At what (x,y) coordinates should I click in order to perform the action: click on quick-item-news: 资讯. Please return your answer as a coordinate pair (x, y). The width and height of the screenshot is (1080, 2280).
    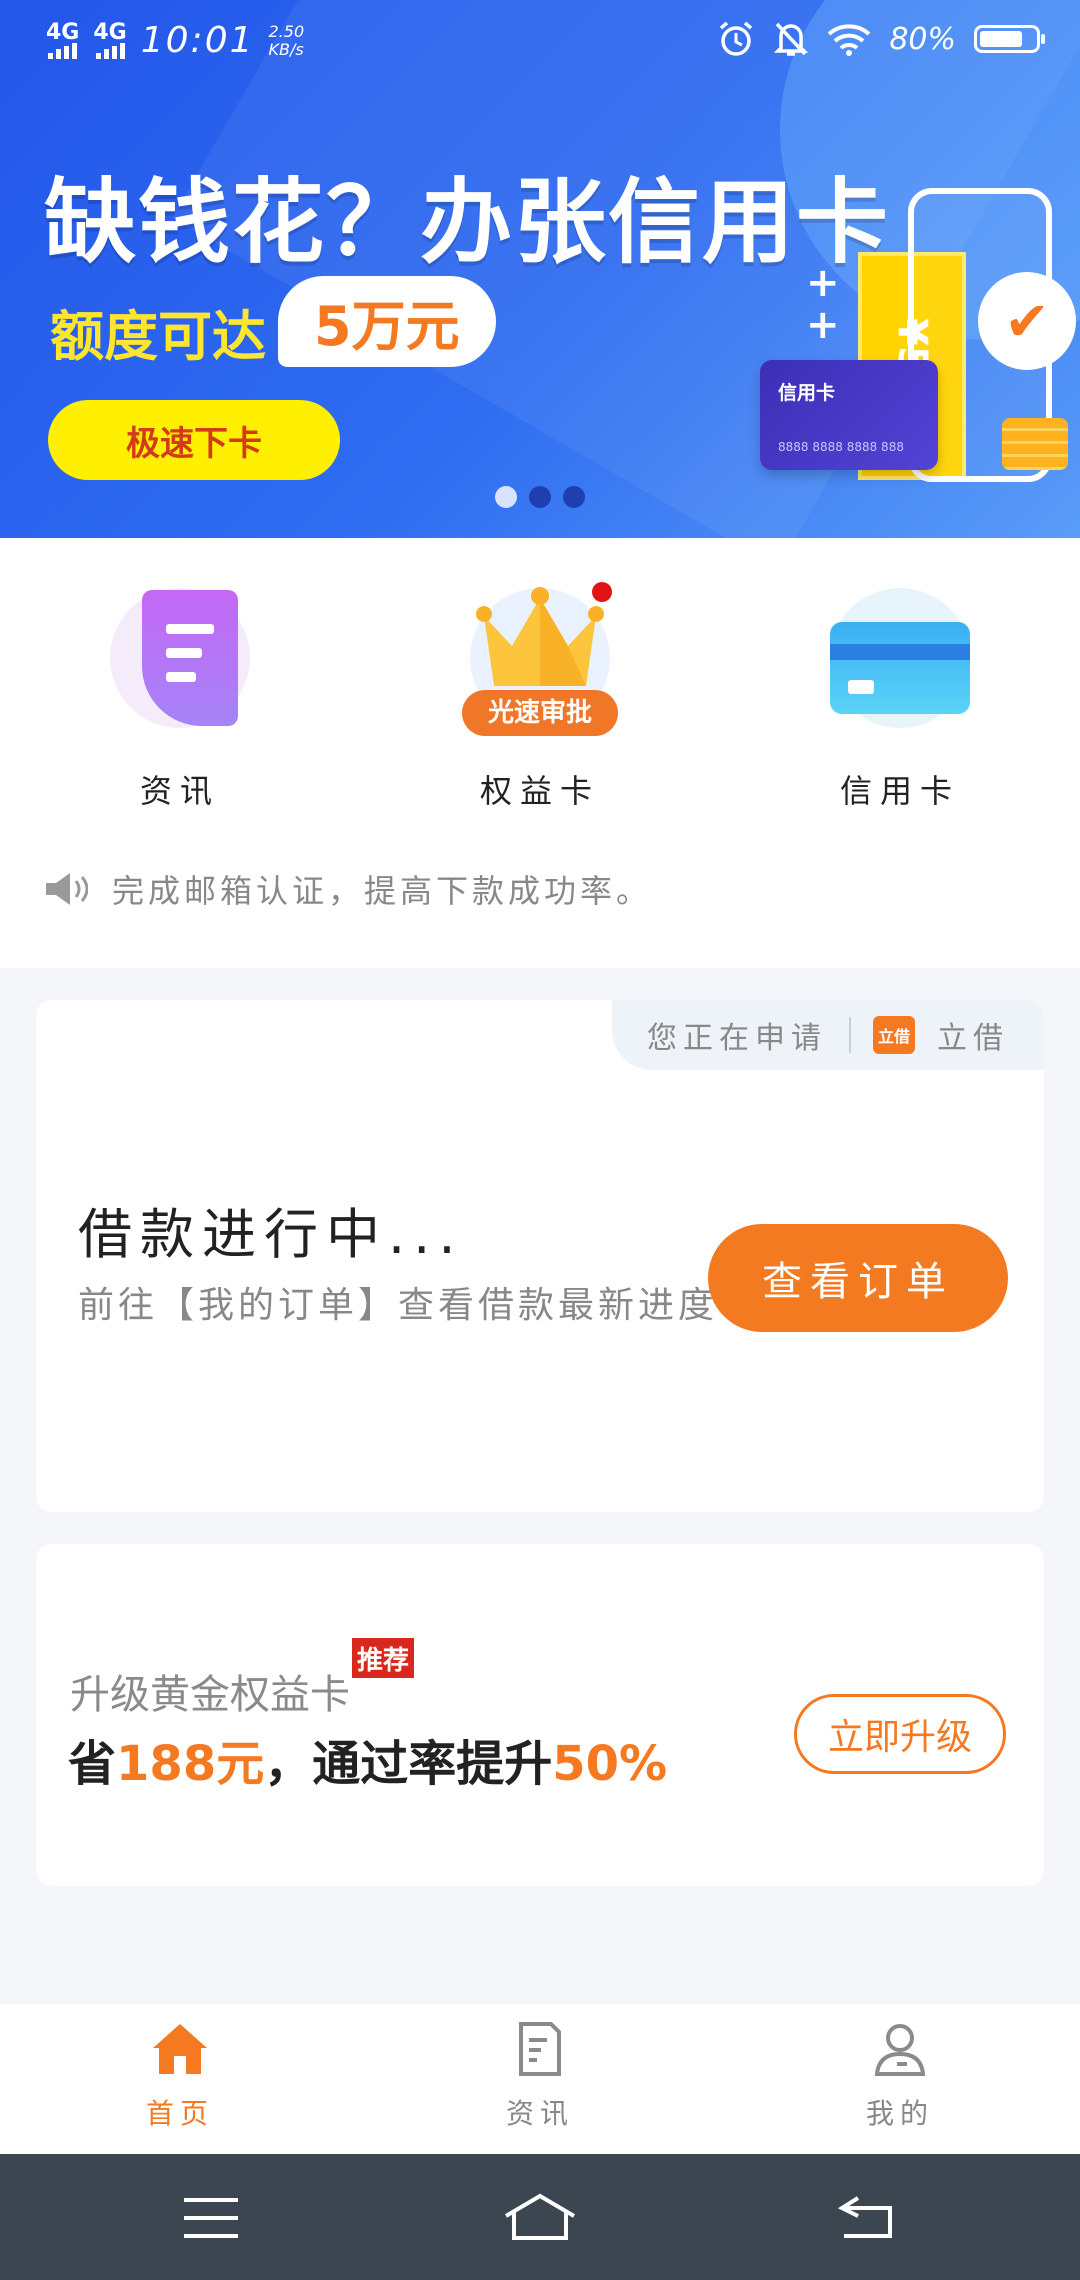
    Looking at the image, I should click on (180, 695).